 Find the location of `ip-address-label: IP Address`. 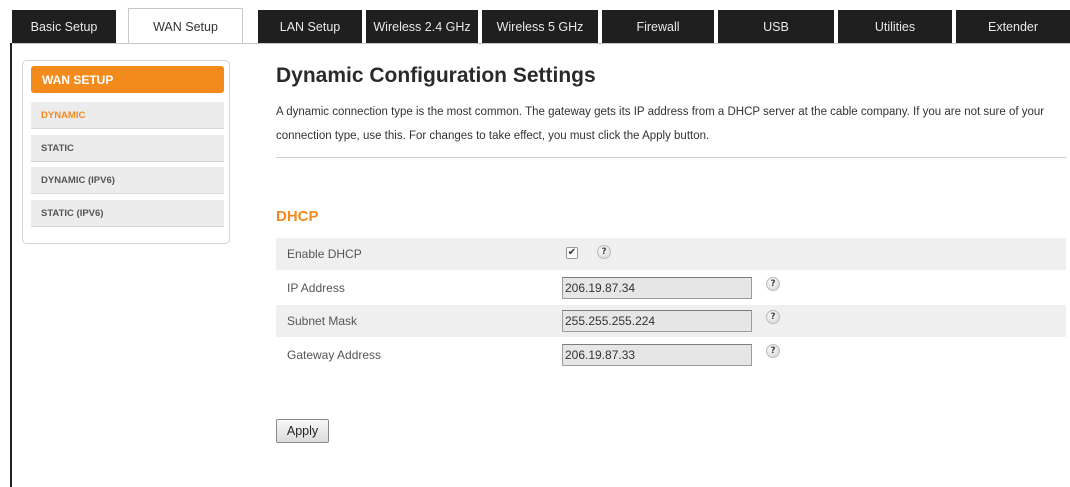

ip-address-label: IP Address is located at coordinates (316, 288).